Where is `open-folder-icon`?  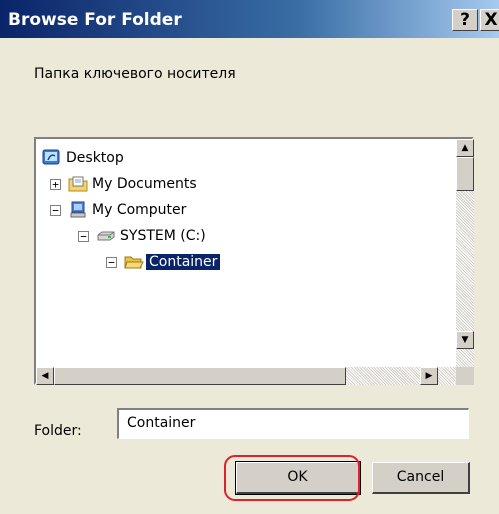
open-folder-icon is located at coordinates (134, 262).